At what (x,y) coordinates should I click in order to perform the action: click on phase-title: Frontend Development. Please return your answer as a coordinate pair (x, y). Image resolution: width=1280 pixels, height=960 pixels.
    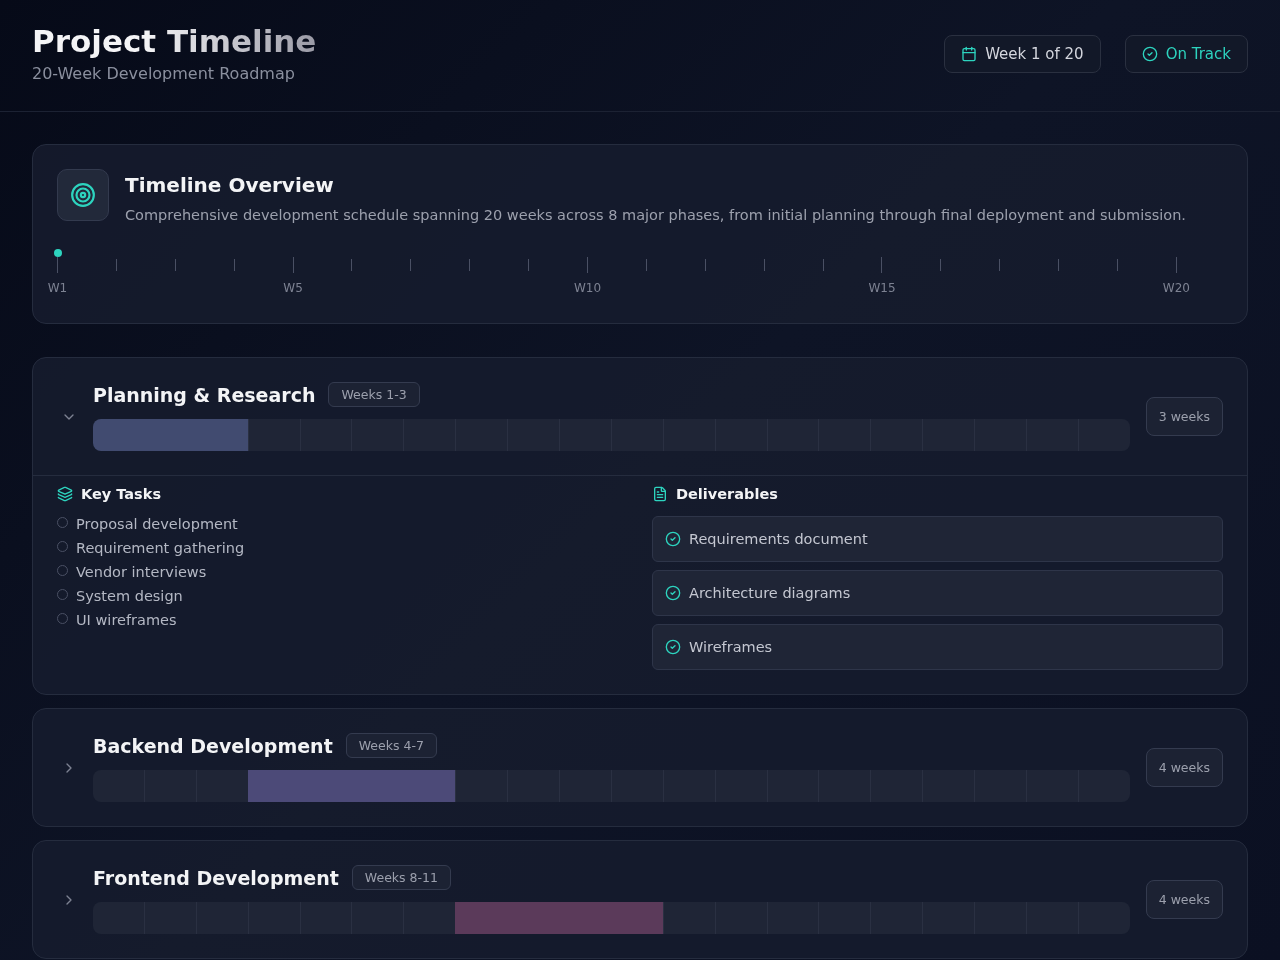
    Looking at the image, I should click on (216, 877).